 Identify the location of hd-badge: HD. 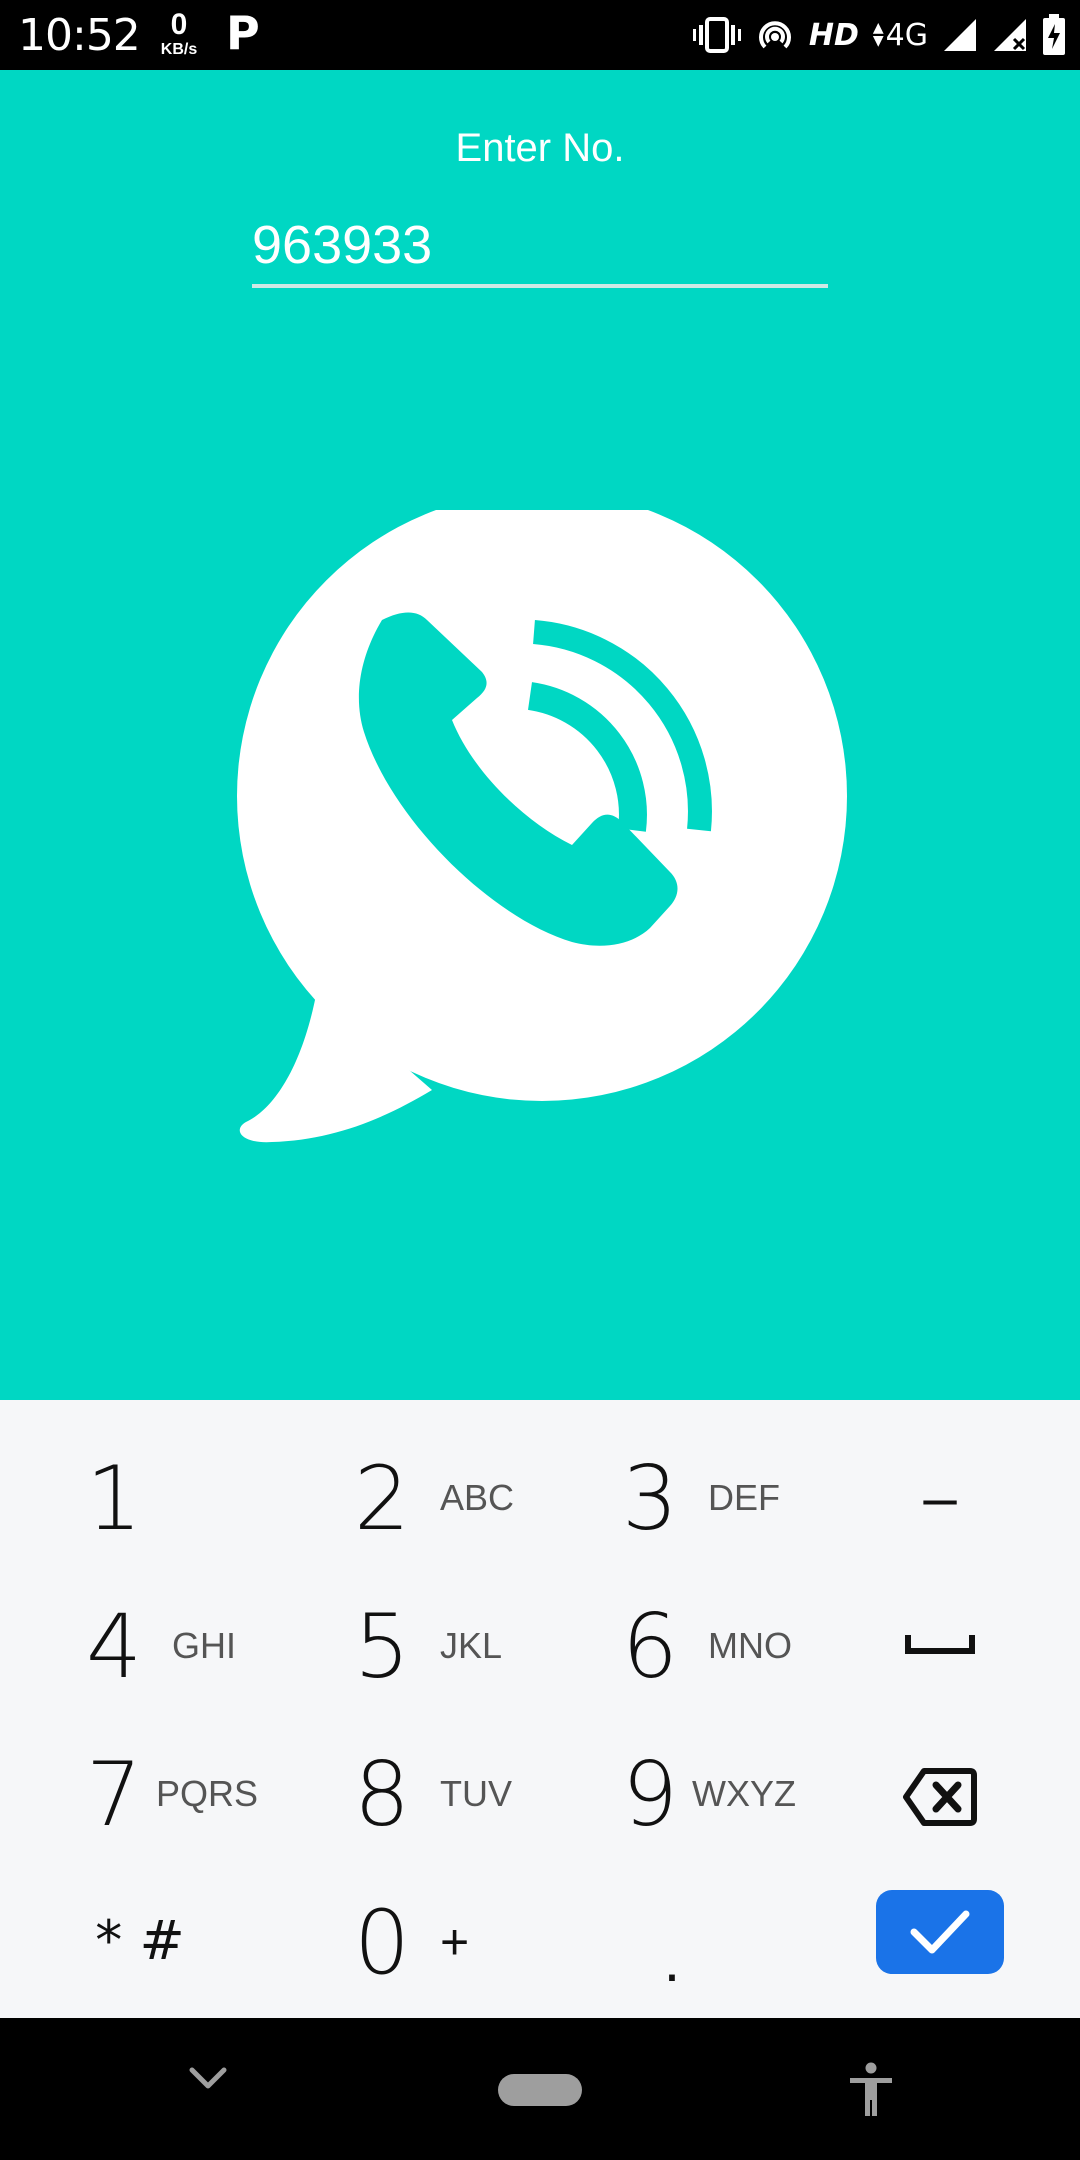
(833, 35).